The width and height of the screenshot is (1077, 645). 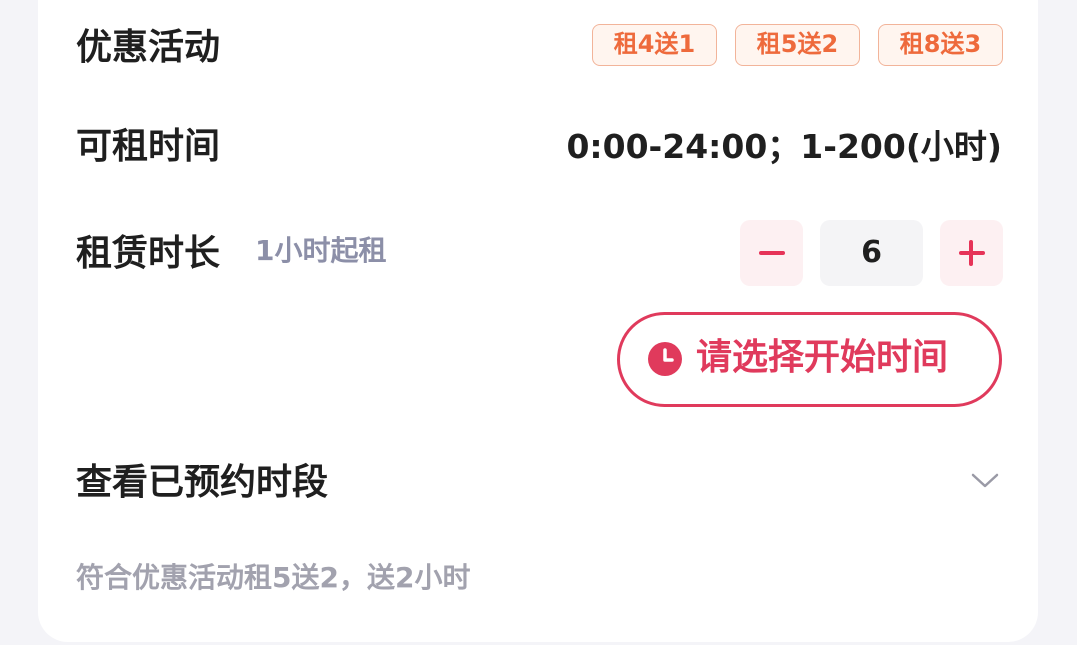 What do you see at coordinates (971, 253) in the screenshot?
I see `duration-increment-button` at bounding box center [971, 253].